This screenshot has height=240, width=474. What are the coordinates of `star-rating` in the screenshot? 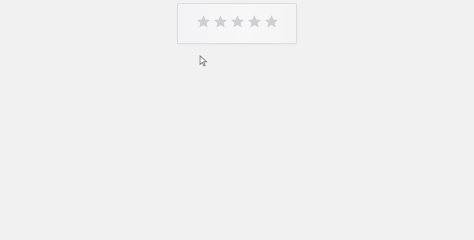 It's located at (237, 21).